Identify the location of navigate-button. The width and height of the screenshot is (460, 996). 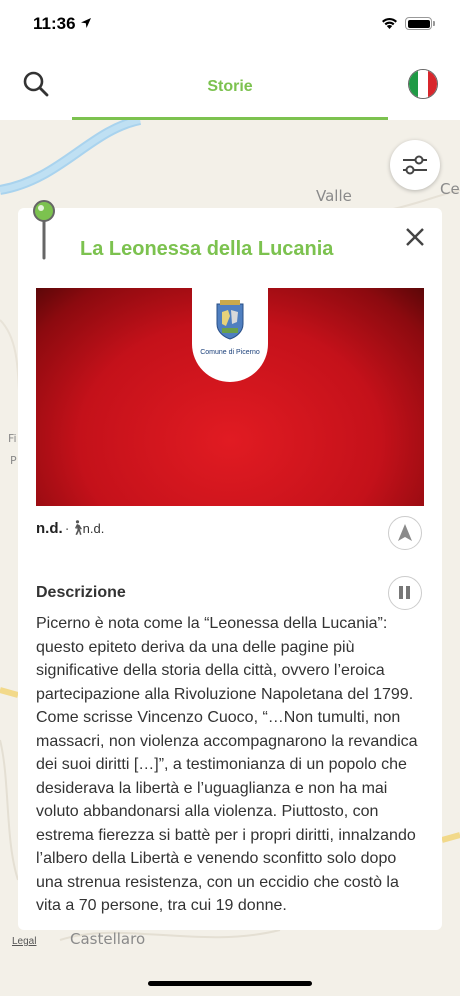
(405, 533).